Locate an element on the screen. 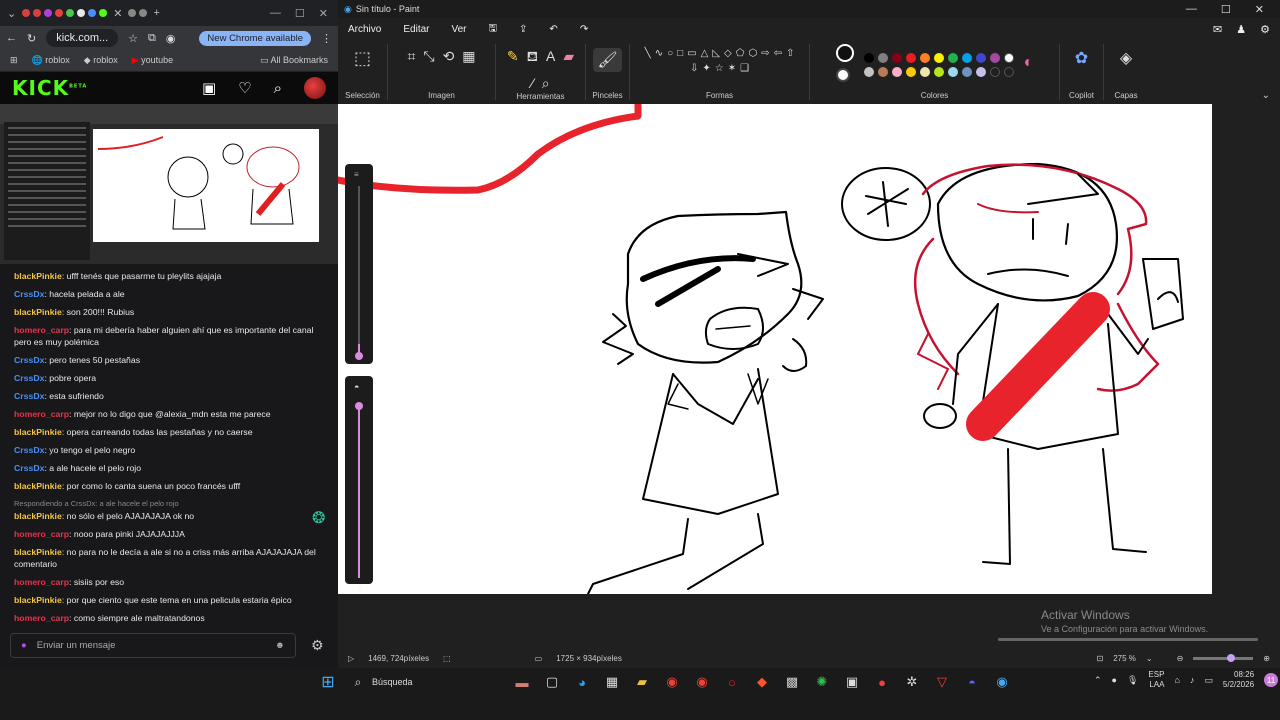 The width and height of the screenshot is (1280, 720). avatar is located at coordinates (315, 88).